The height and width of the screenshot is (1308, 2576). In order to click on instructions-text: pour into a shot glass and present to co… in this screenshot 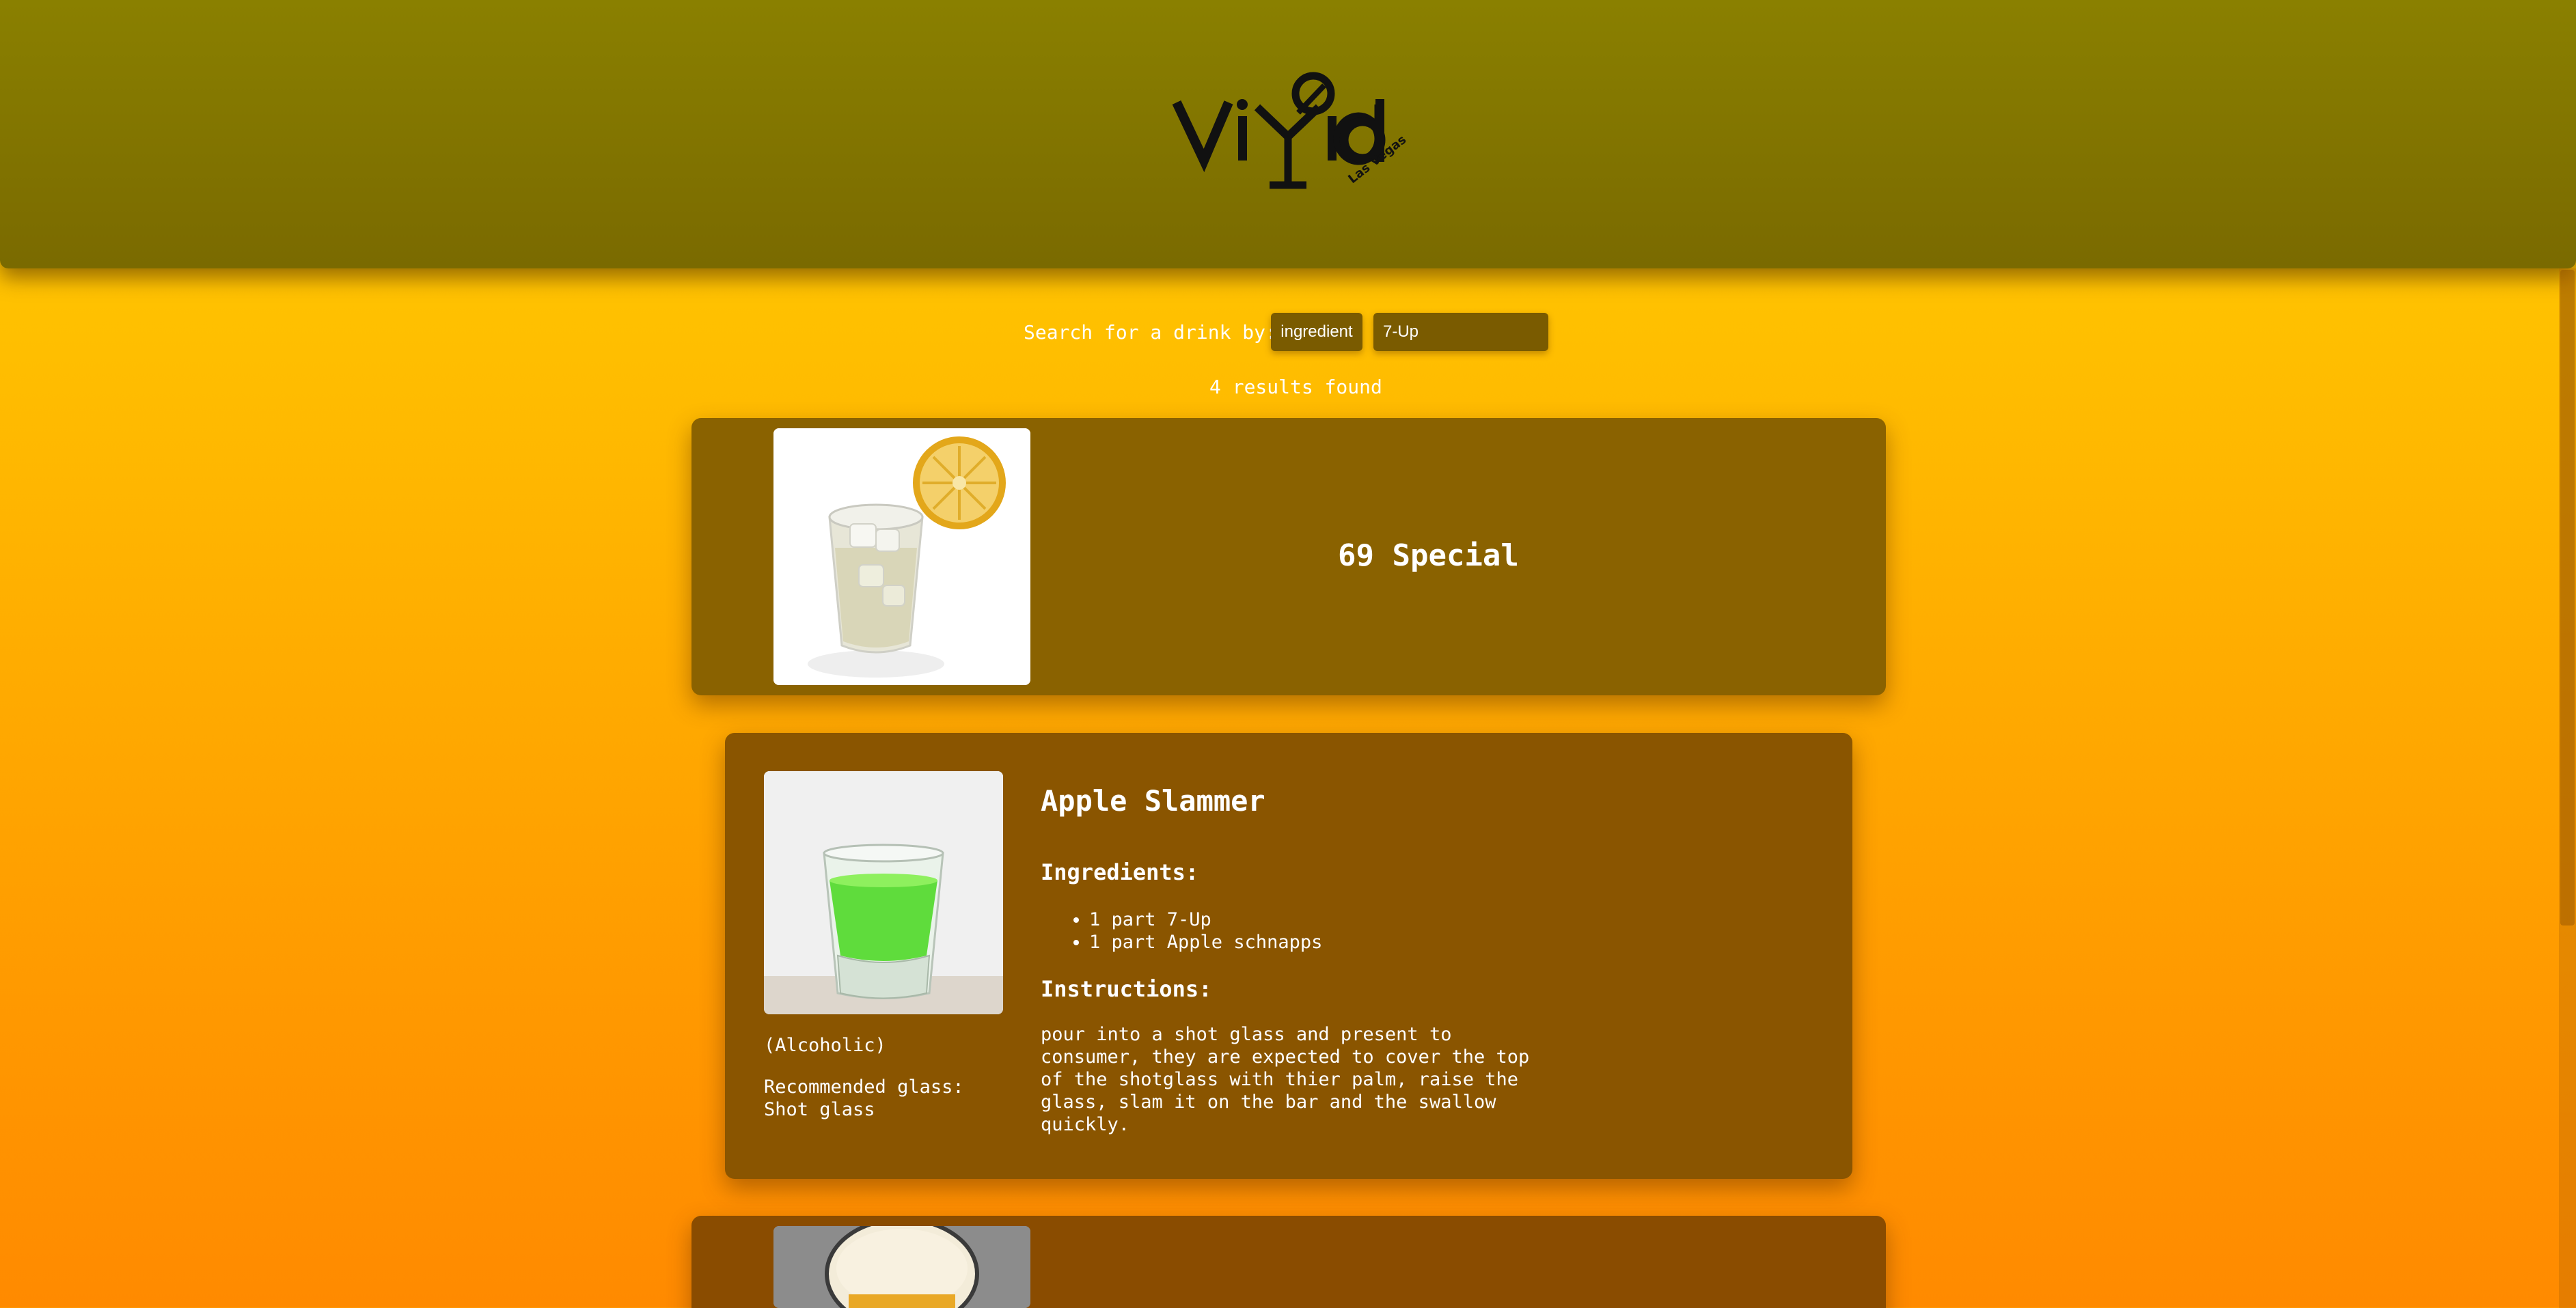, I will do `click(1285, 1079)`.